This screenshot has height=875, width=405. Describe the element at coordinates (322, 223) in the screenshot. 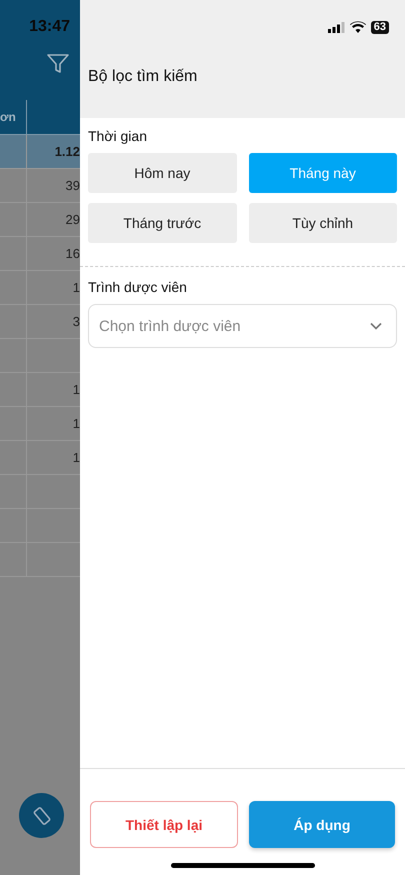

I see `time-option: Tùy chỉnh` at that location.